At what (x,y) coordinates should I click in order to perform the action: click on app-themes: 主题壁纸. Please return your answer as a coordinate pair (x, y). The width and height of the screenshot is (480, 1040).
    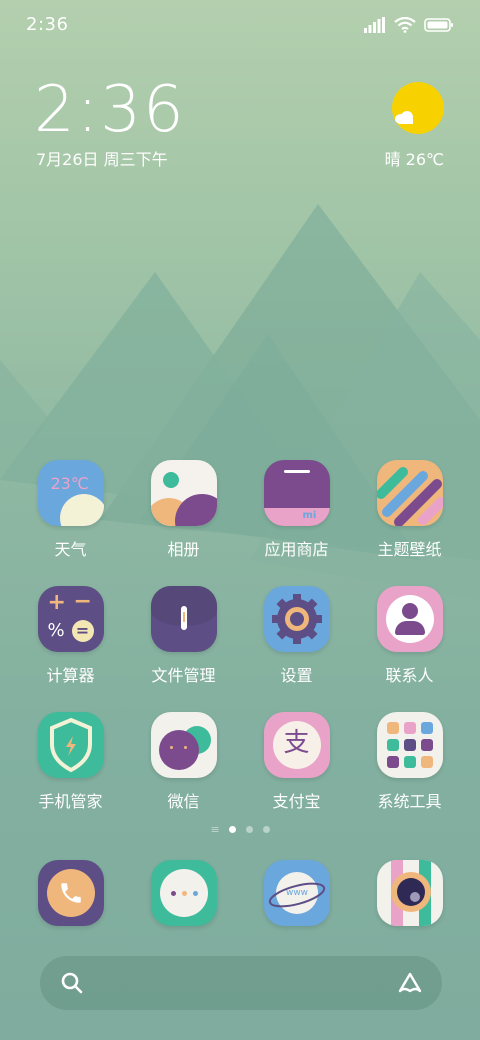
    Looking at the image, I should click on (409, 510).